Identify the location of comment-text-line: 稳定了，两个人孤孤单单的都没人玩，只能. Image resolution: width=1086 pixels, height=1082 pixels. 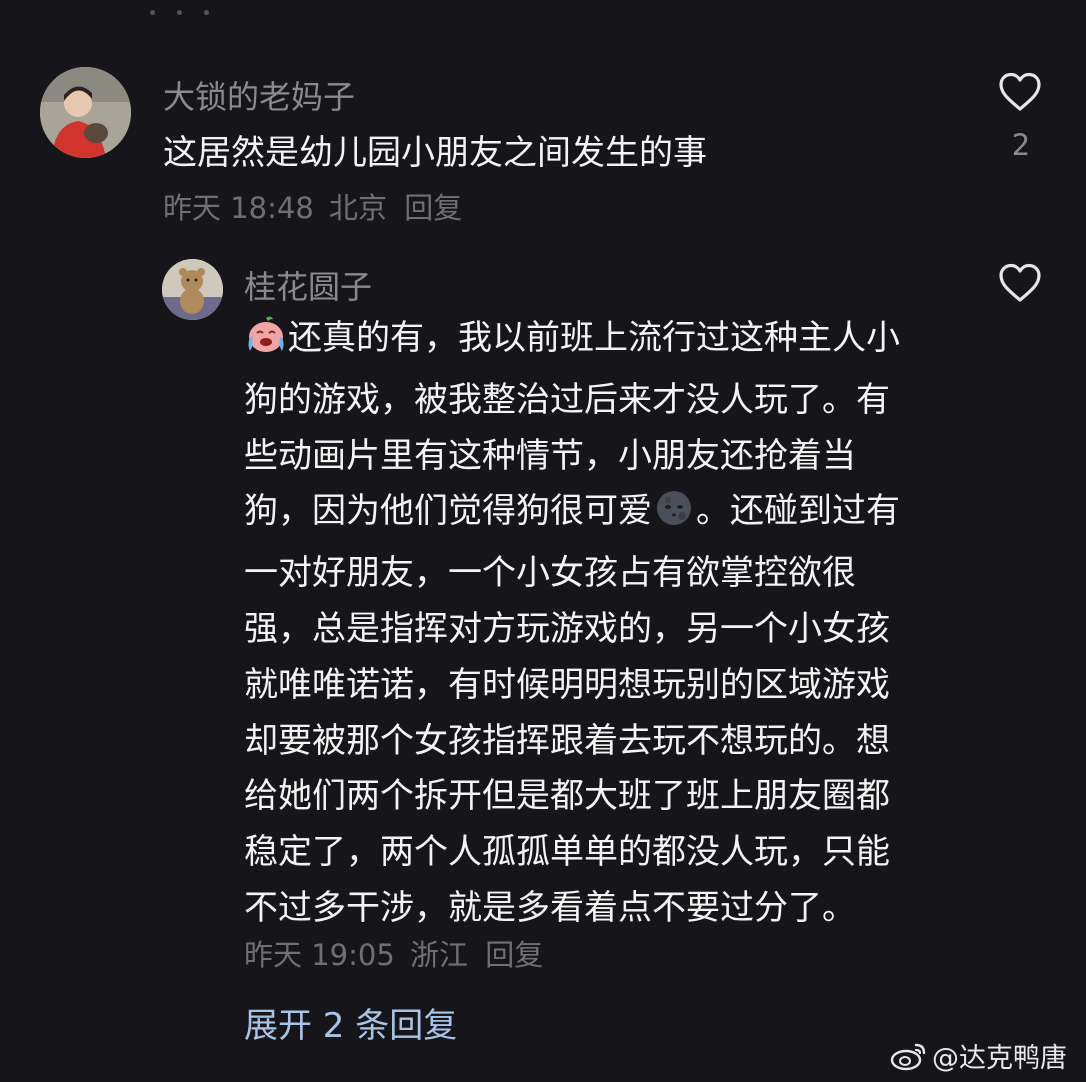
(567, 852).